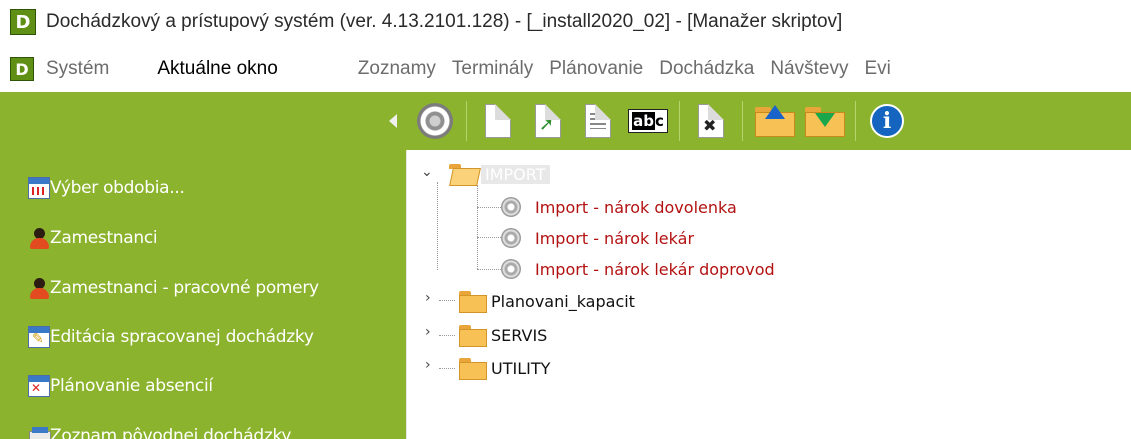 This screenshot has height=439, width=1131. What do you see at coordinates (515, 174) in the screenshot?
I see `tree-folder-label: IMPORT` at bounding box center [515, 174].